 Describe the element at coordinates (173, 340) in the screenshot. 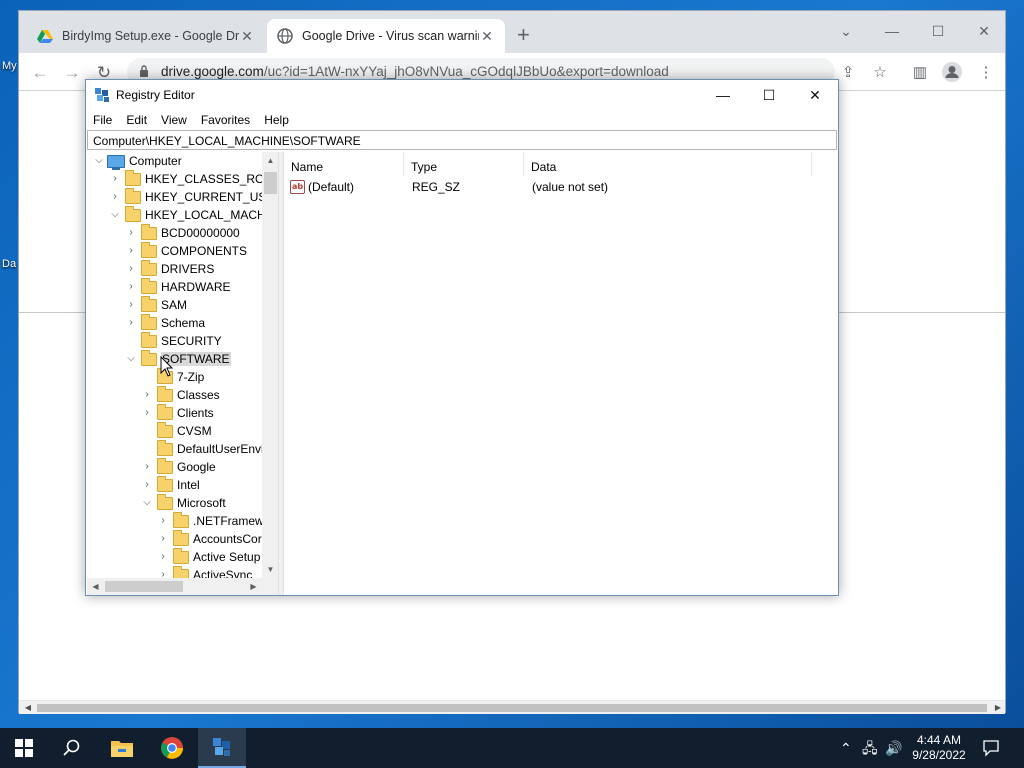

I see `tree-node-security: SECURITY` at that location.